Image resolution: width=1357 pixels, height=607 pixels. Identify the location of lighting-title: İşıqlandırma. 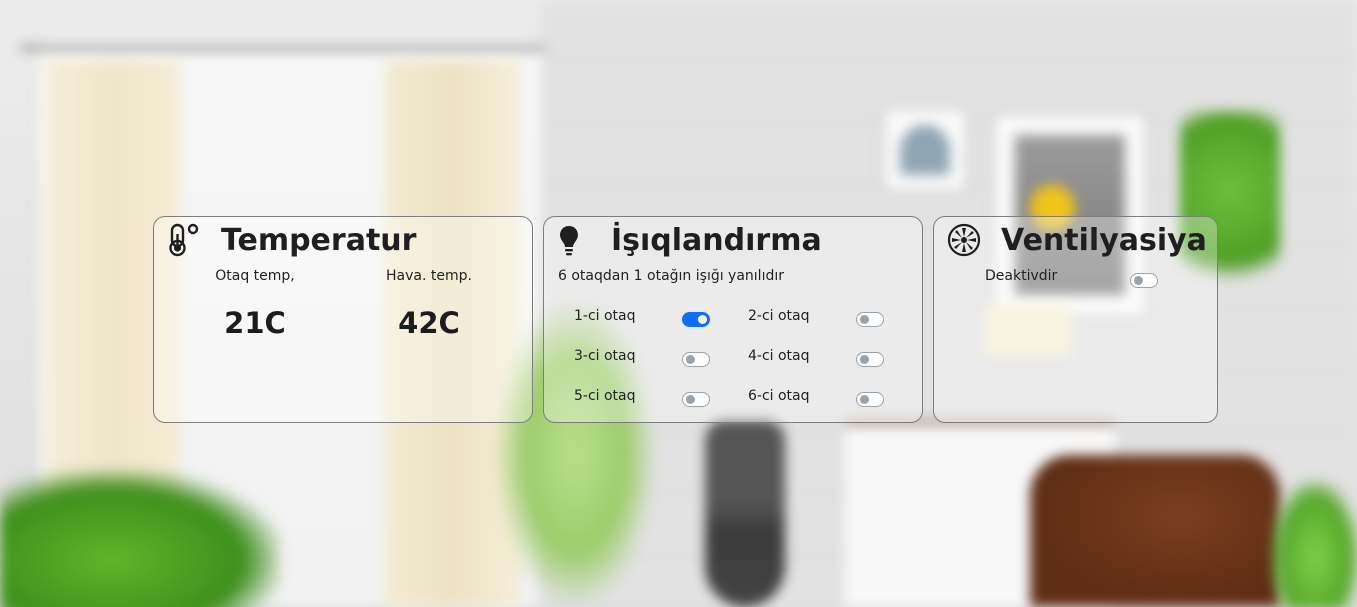
(716, 240).